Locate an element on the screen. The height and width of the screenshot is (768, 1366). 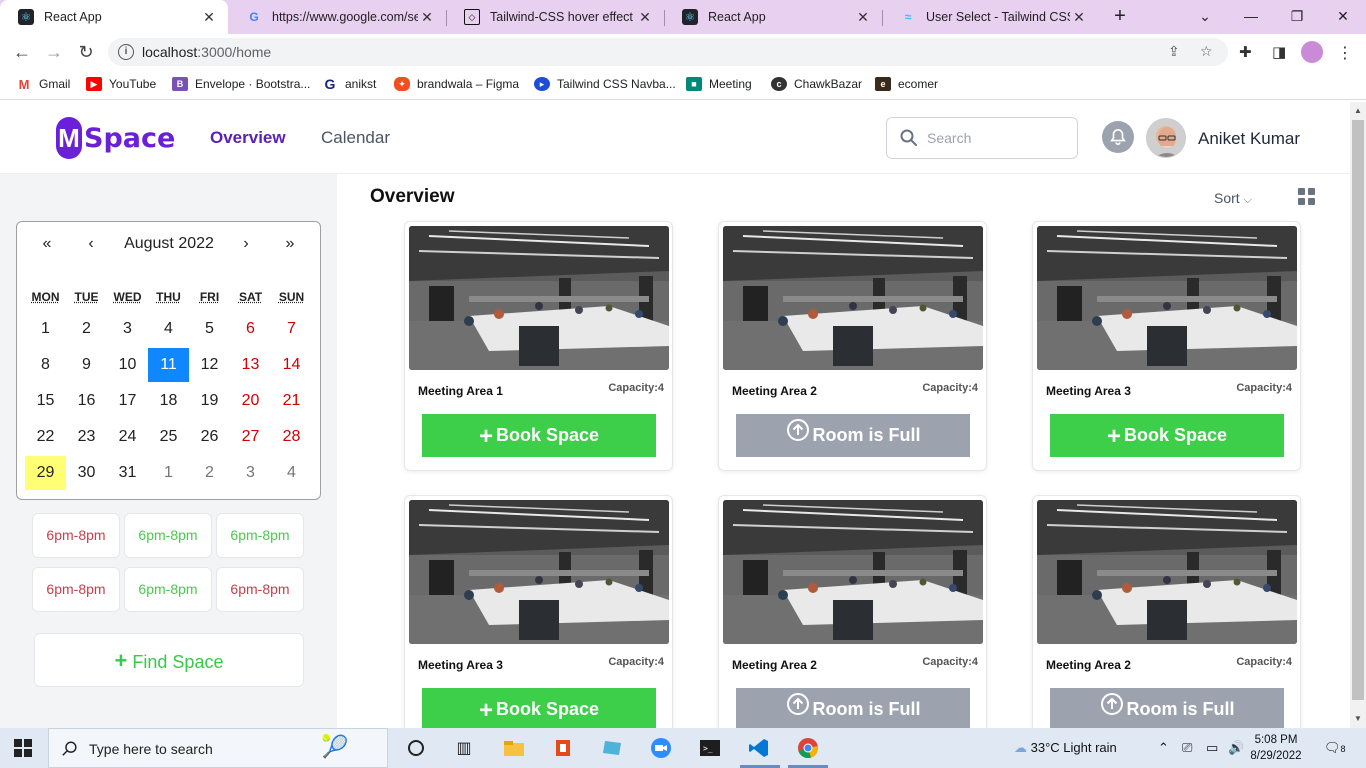
scroll-down-arrow-icon: ▼ is located at coordinates (1358, 718).